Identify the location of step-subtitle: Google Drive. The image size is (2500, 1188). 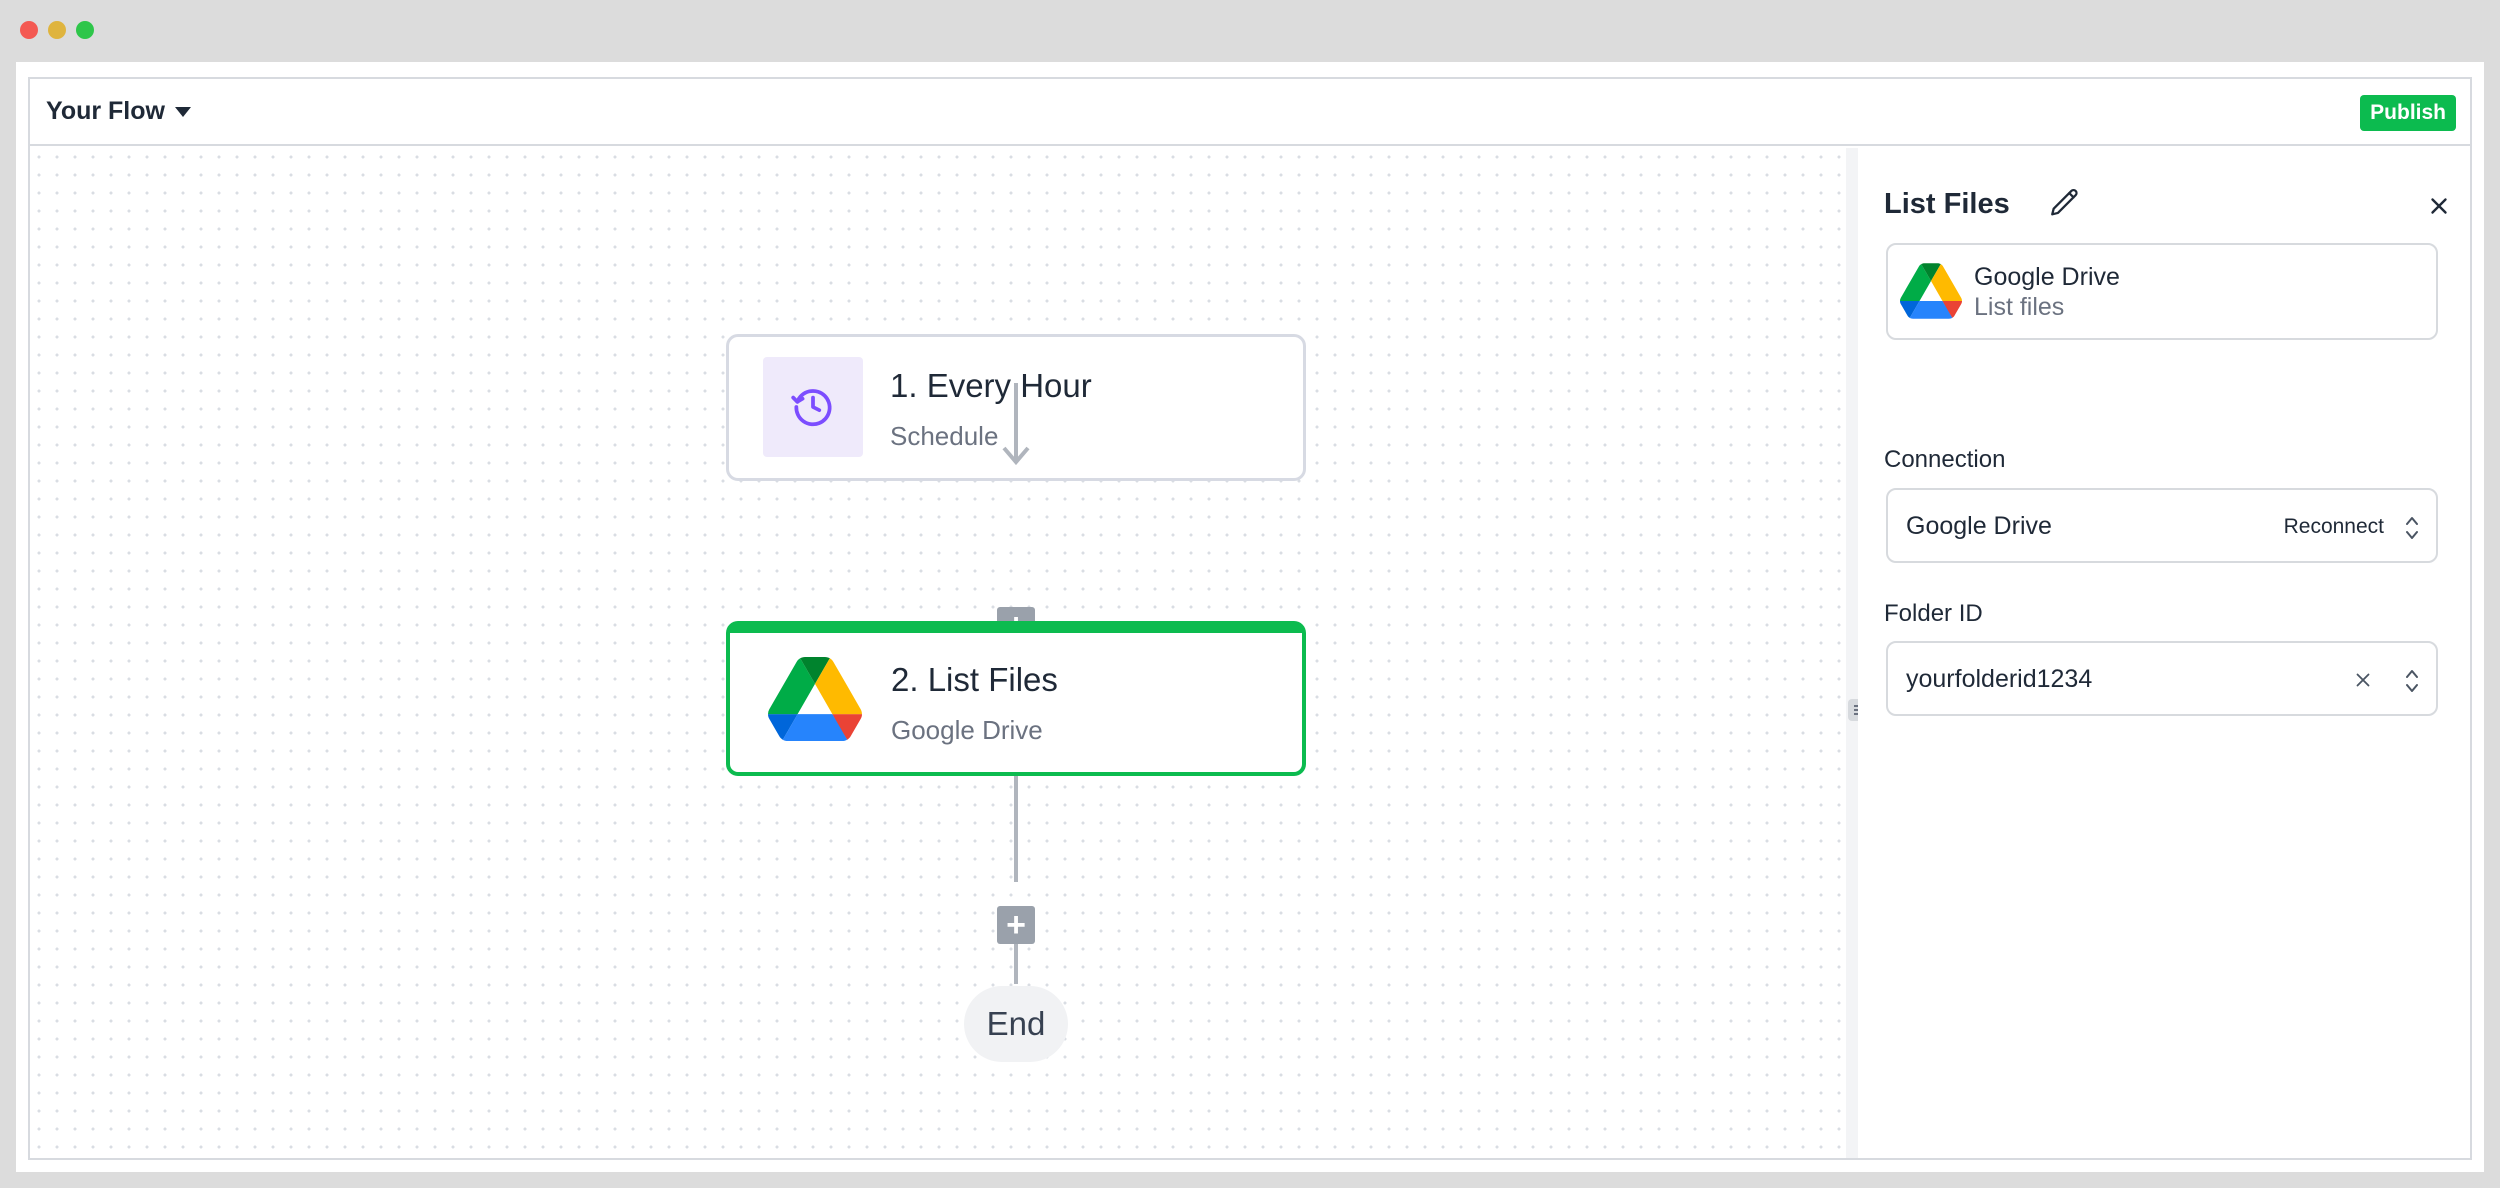
(967, 730).